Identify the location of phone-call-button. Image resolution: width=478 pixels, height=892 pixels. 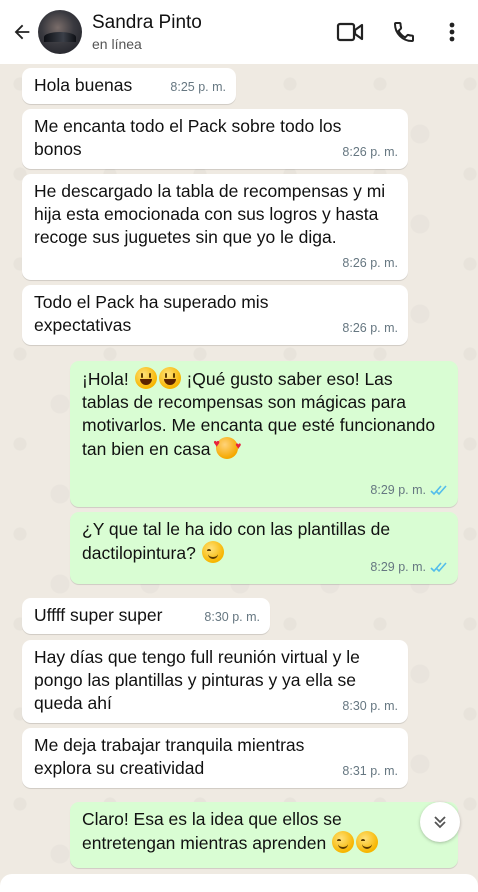
(404, 32).